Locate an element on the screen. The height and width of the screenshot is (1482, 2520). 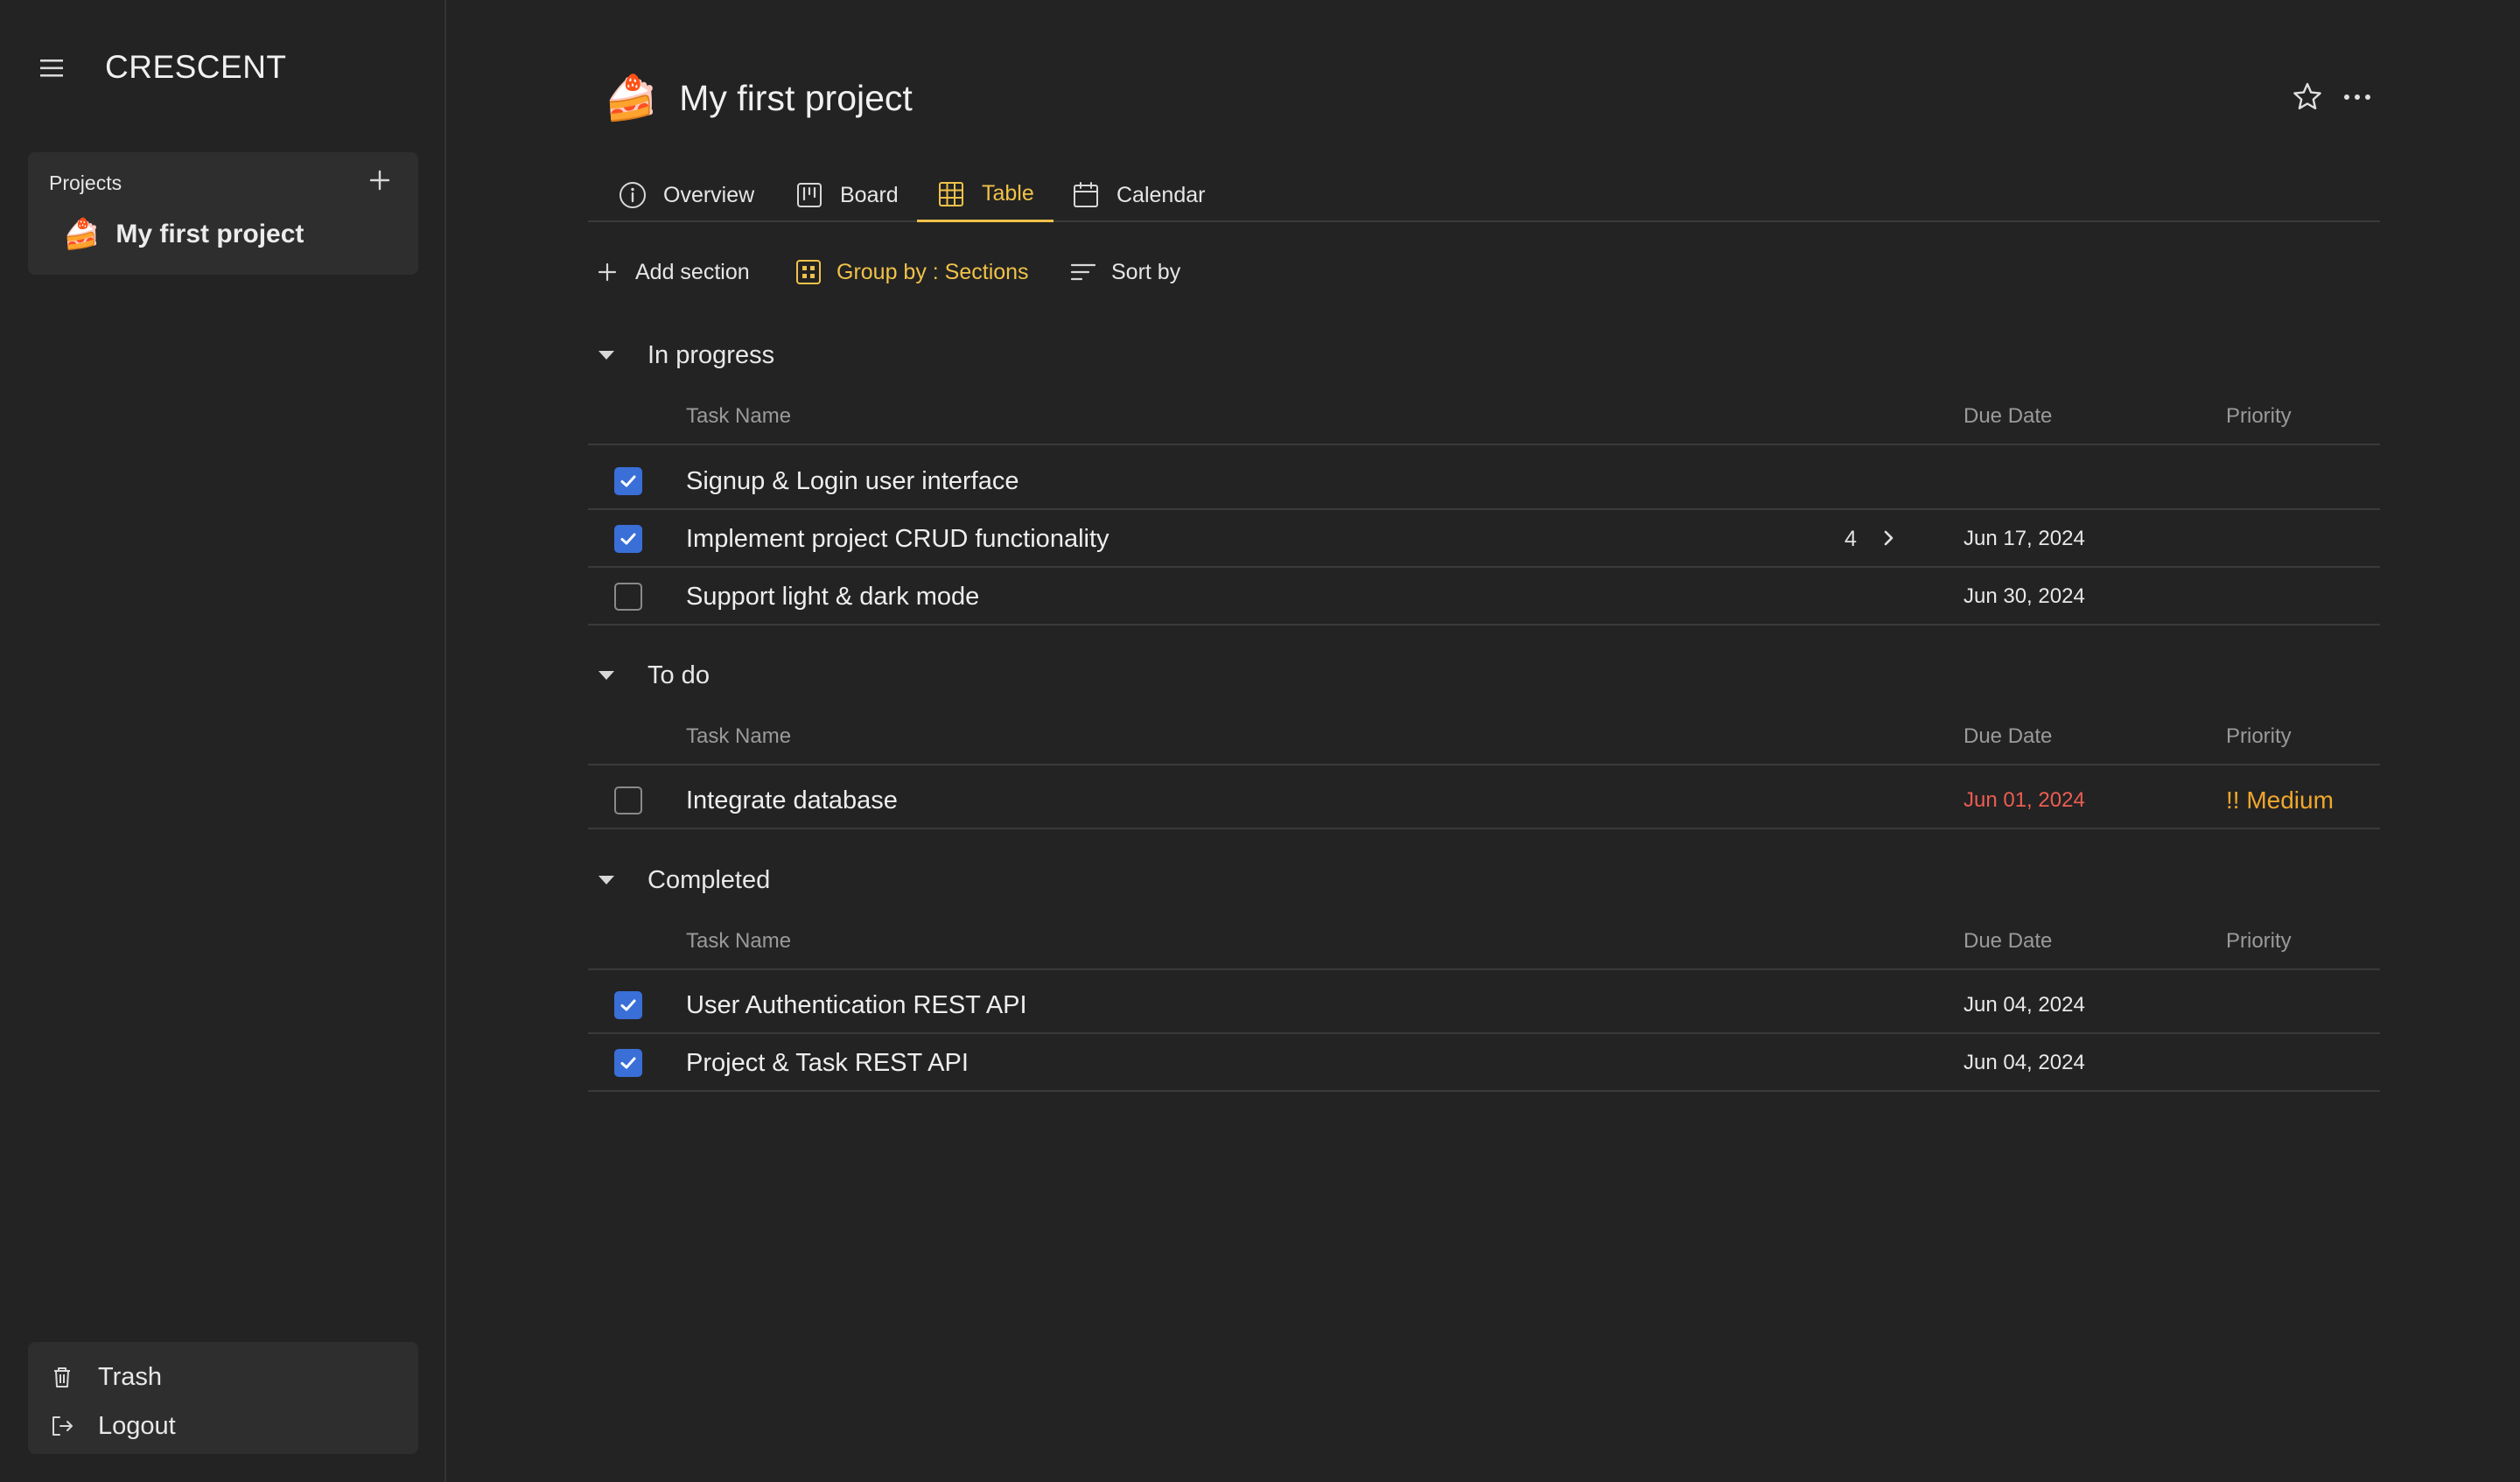
logout-button: Logout is located at coordinates (112, 1426).